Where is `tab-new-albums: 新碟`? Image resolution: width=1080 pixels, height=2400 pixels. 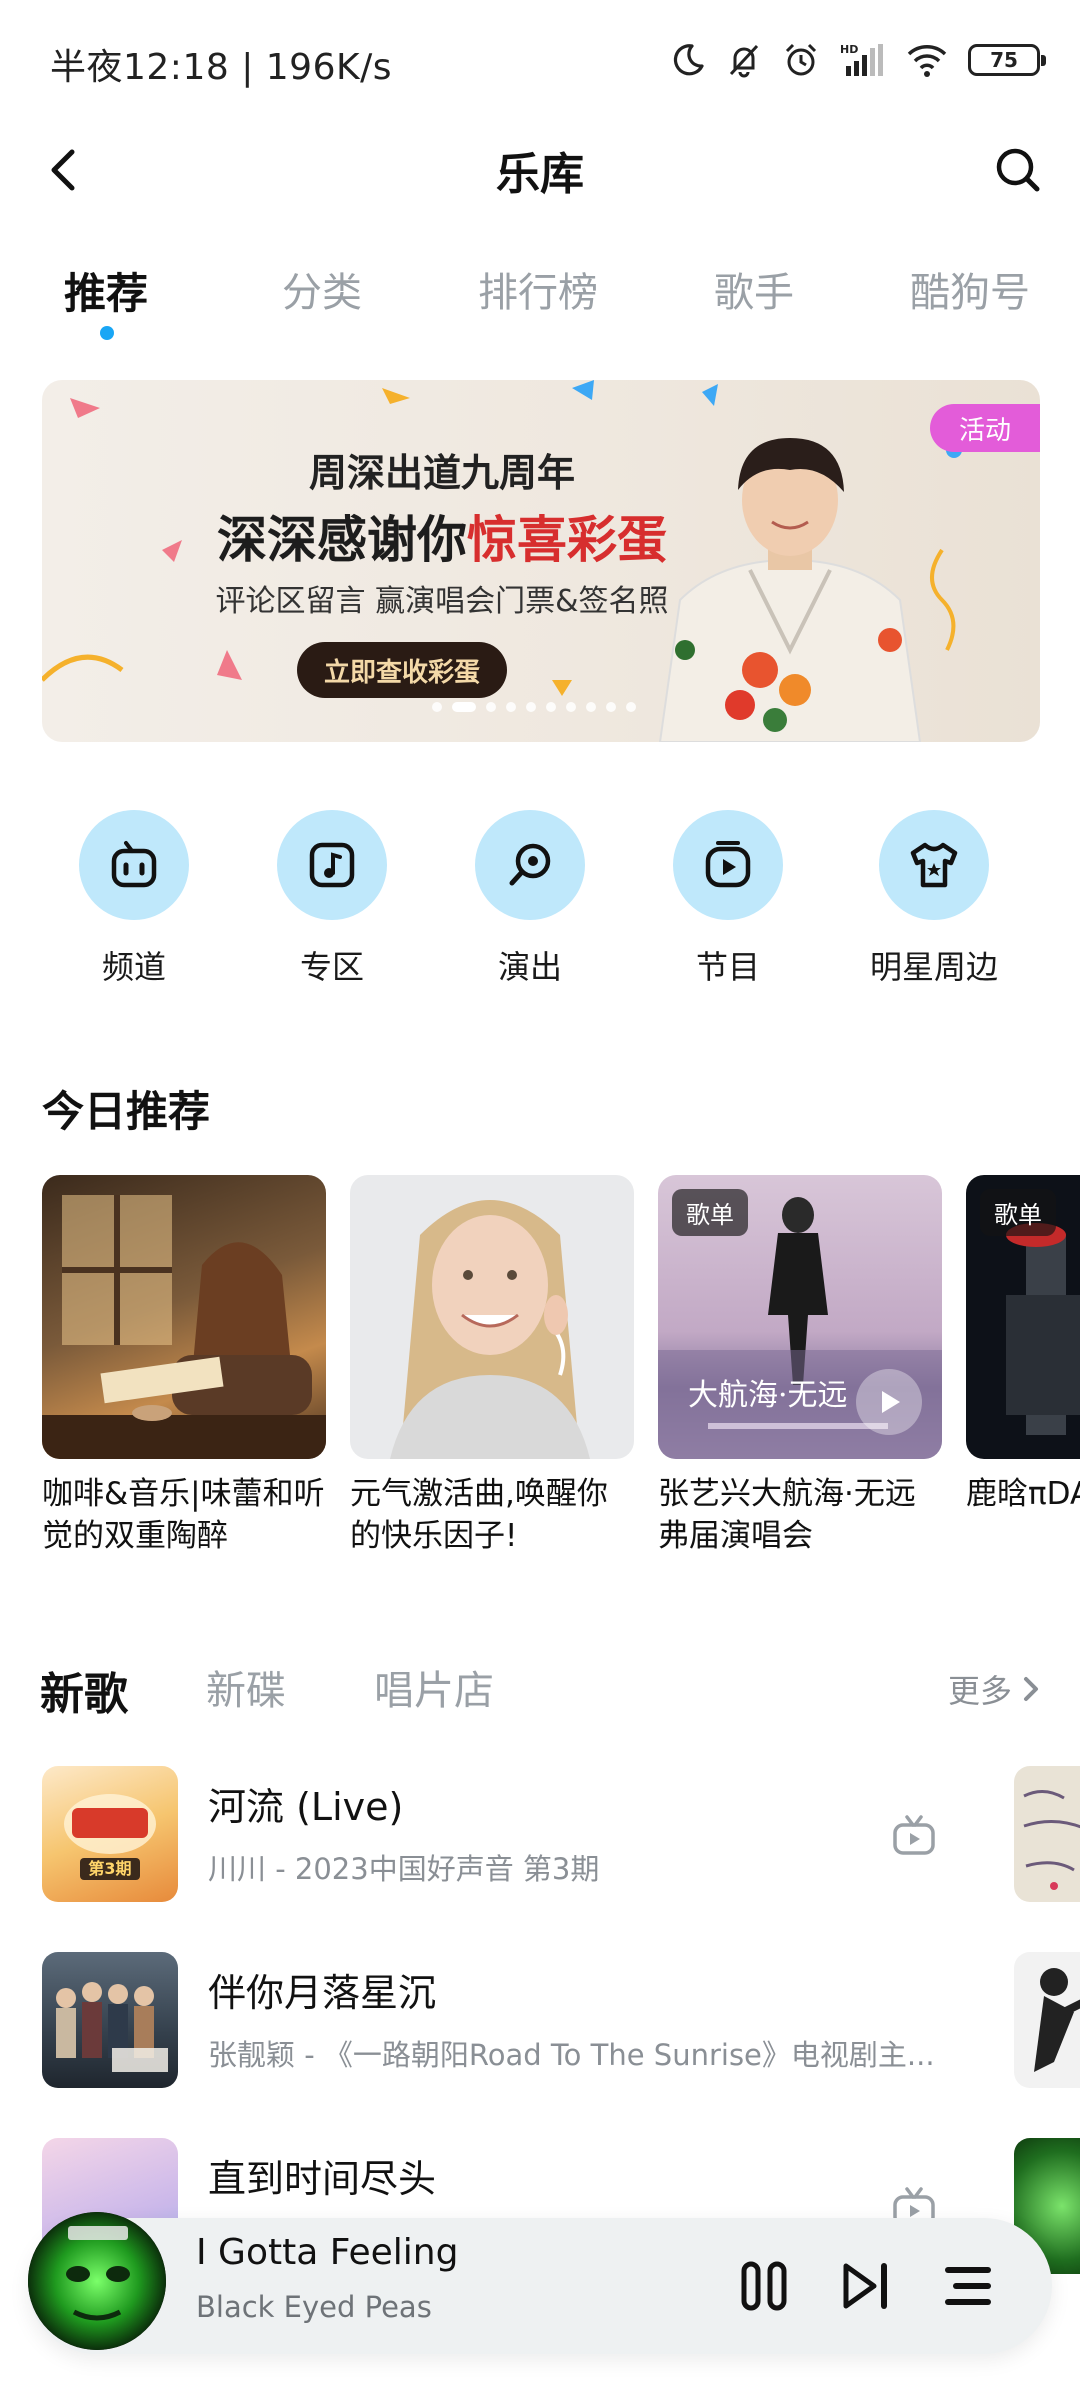 tab-new-albums: 新碟 is located at coordinates (246, 1687).